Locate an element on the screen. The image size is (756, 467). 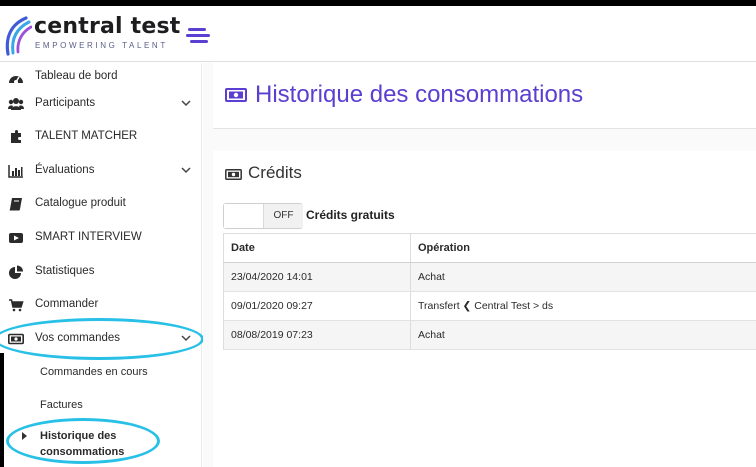
book-icon is located at coordinates (15, 204).